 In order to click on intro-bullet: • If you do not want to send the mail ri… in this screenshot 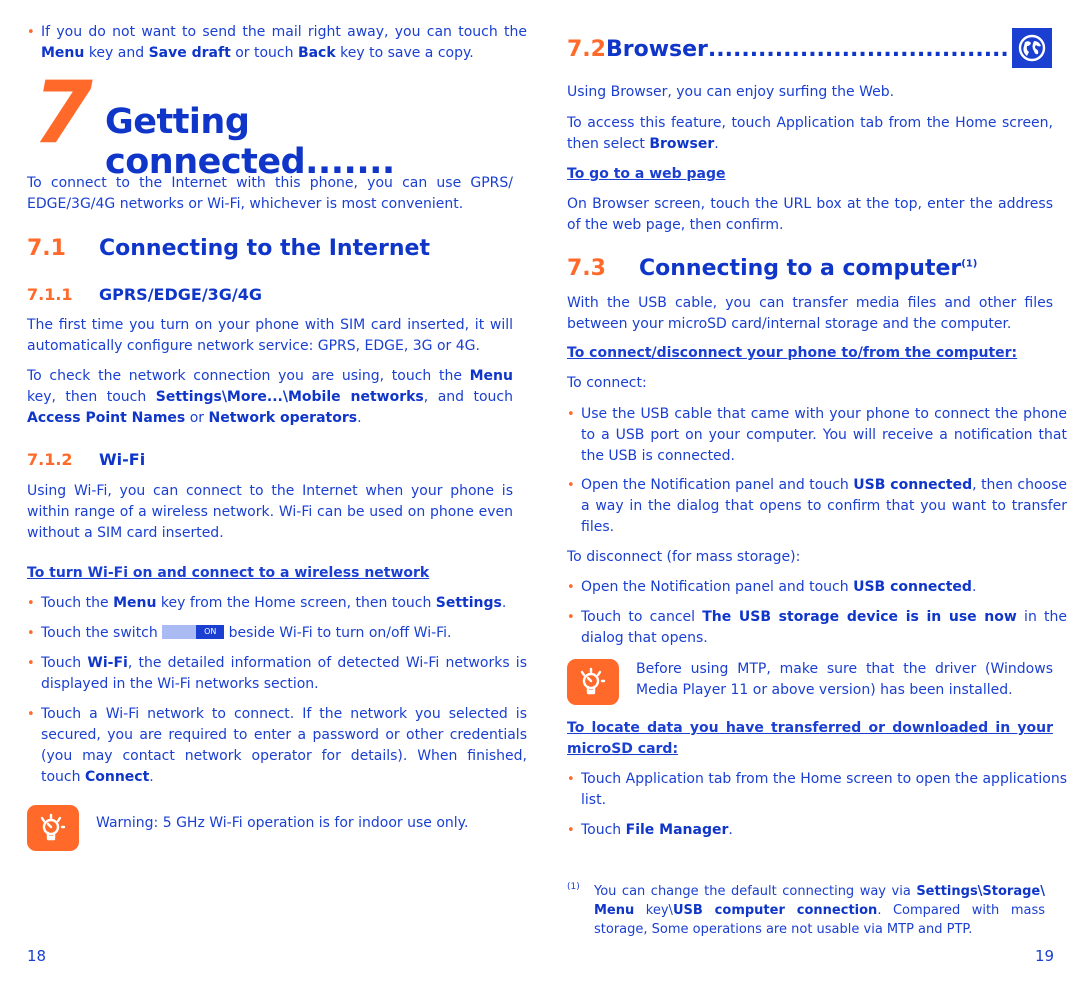, I will do `click(277, 42)`.